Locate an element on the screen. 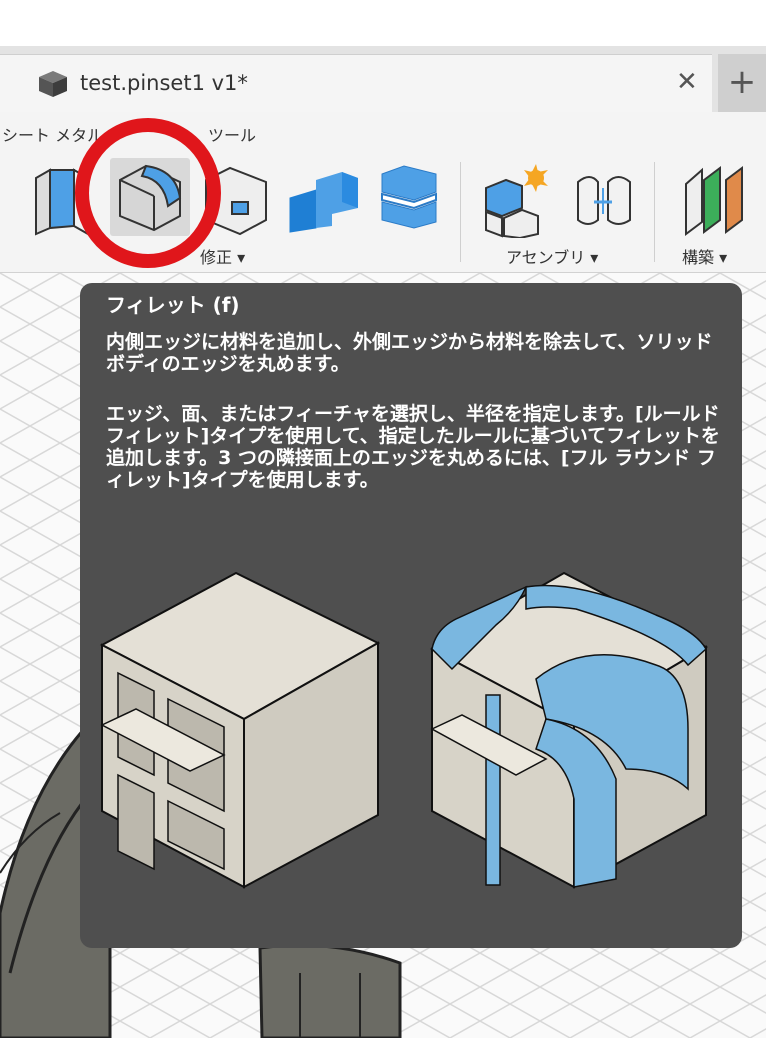 The image size is (766, 1038). offset-plane-icon is located at coordinates (723, 201).